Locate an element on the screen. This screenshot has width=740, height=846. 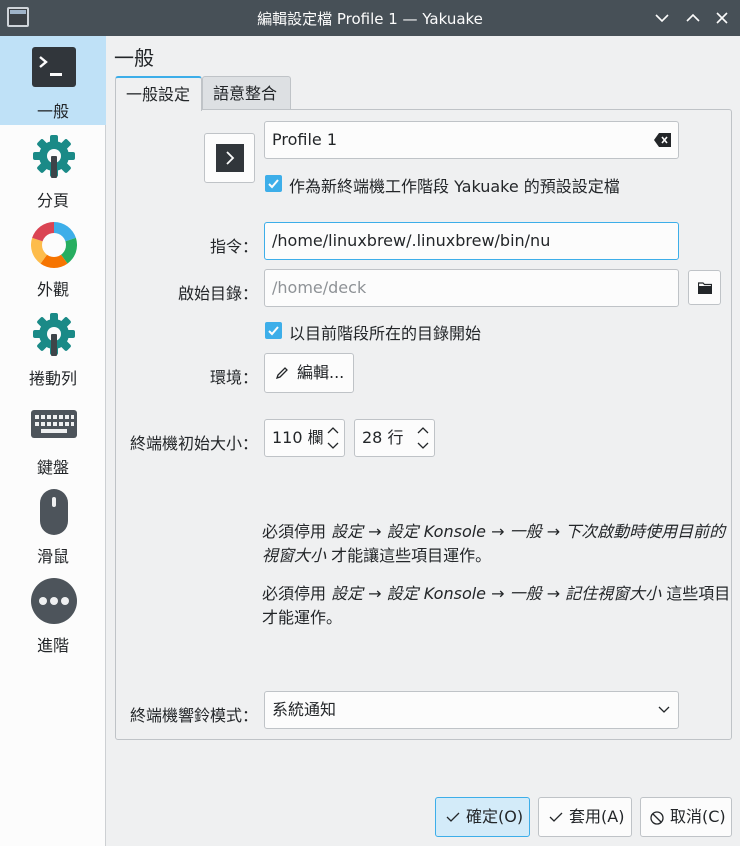
sidebar-item-mouse: 滑鼠 is located at coordinates (53, 525).